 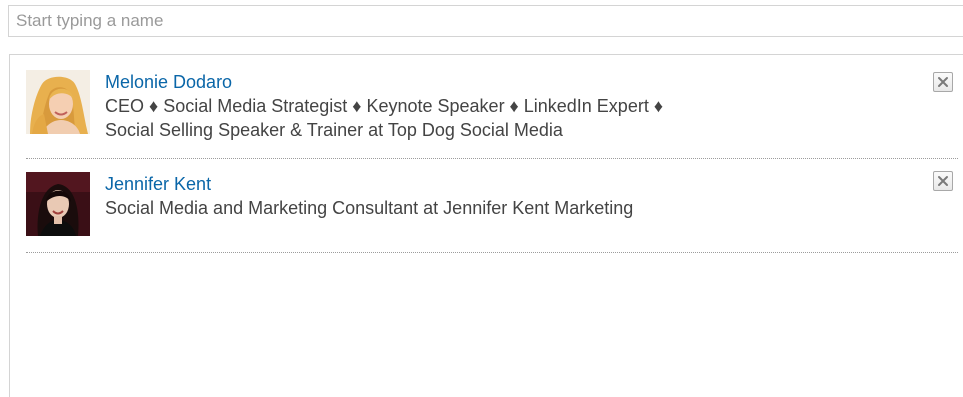 I want to click on search-input, so click(x=486, y=21).